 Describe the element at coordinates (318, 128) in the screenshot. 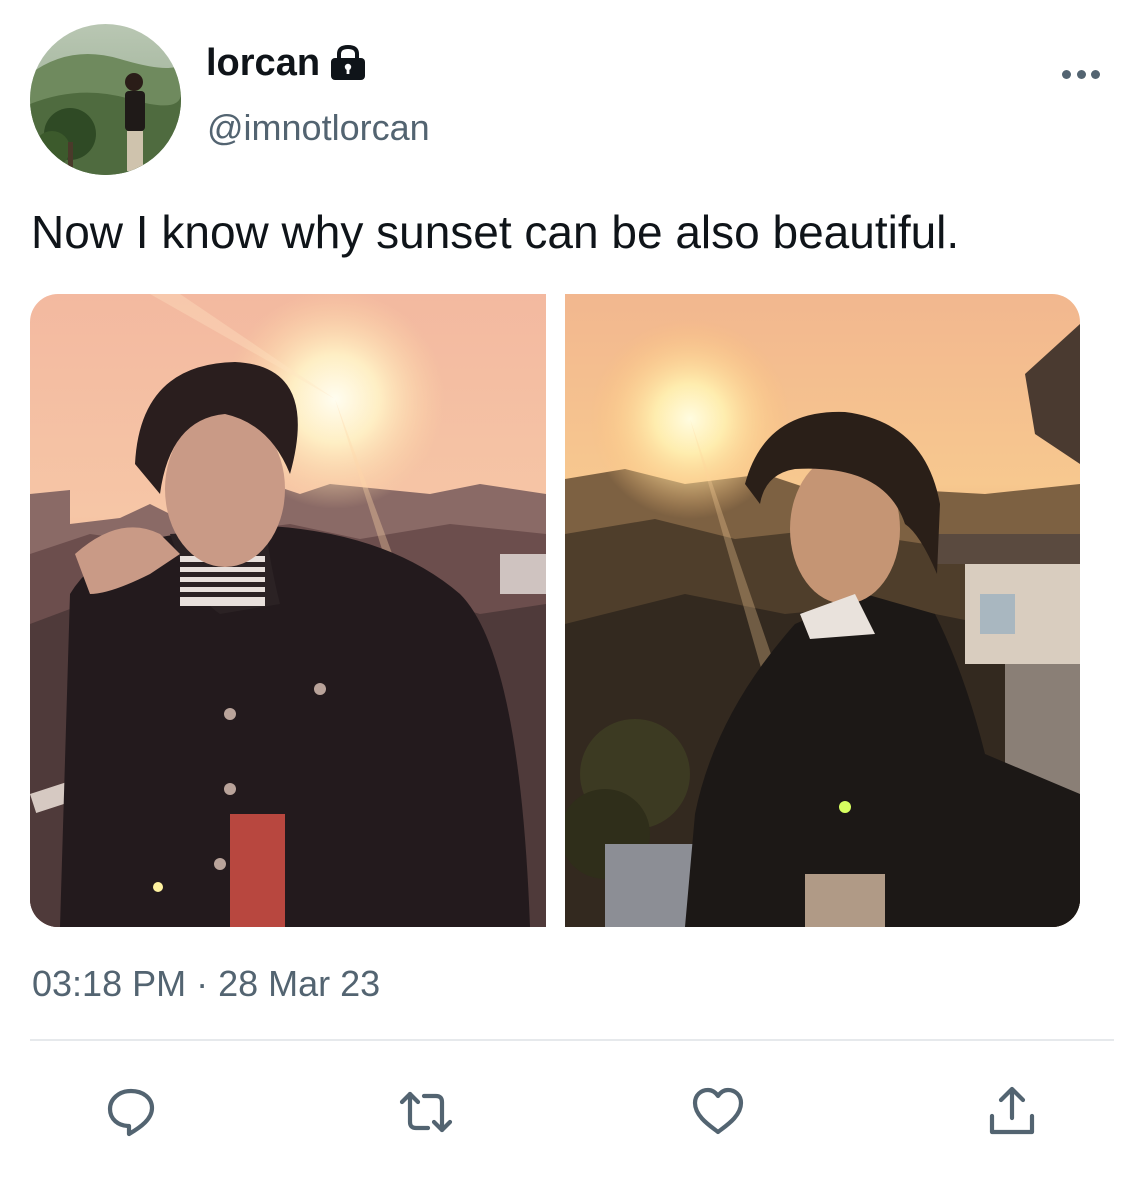

I see `user-handle: @imnotlorcan` at that location.